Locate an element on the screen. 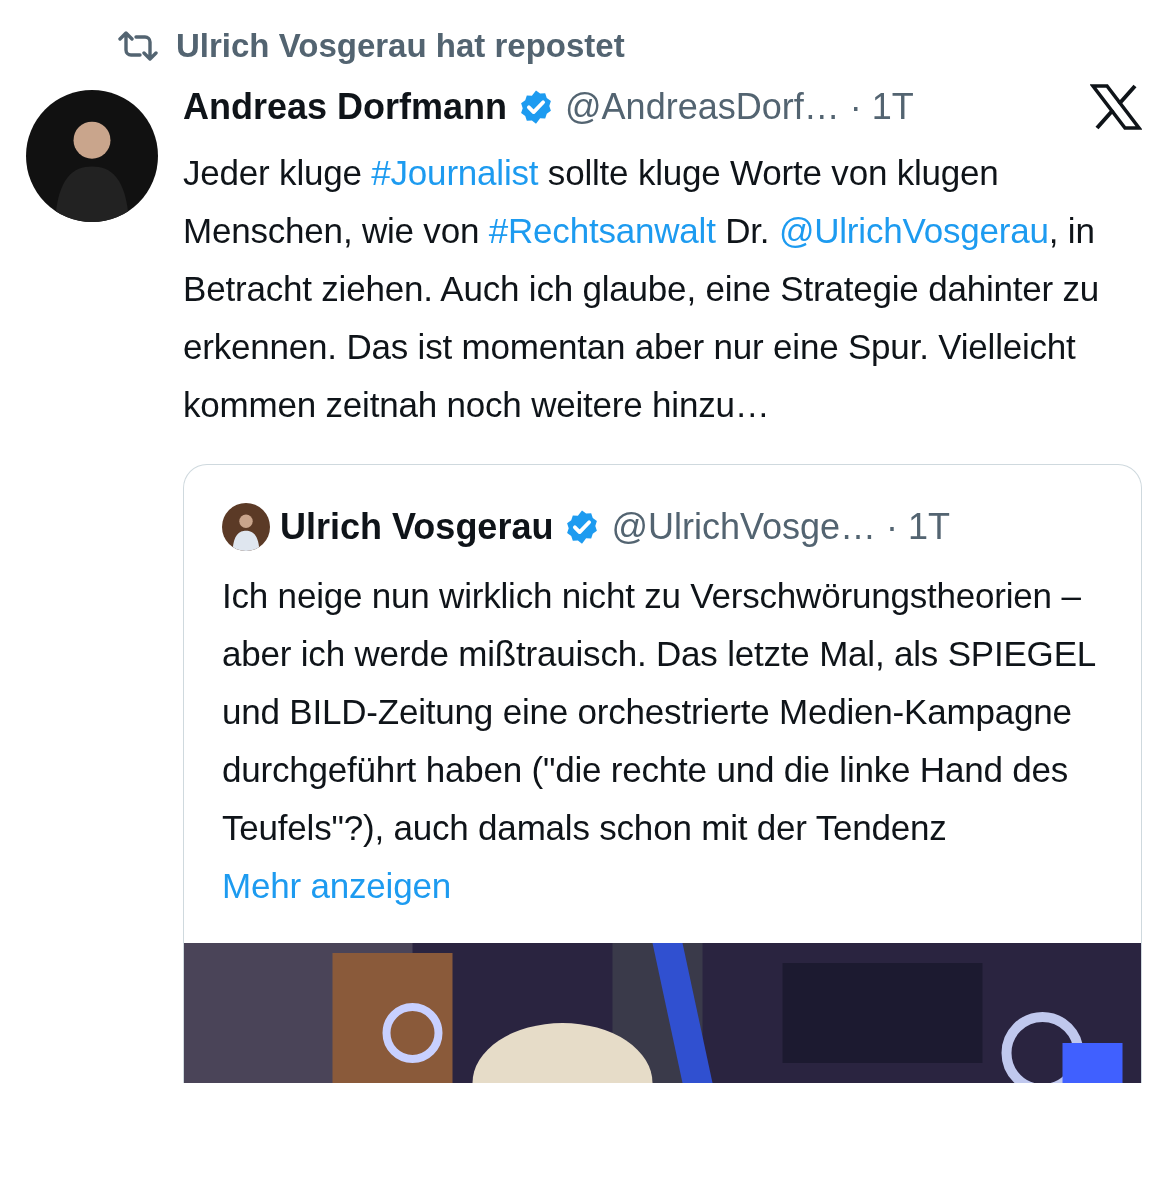  quoted-author-name: Ulrich Vosgerau is located at coordinates (417, 527).